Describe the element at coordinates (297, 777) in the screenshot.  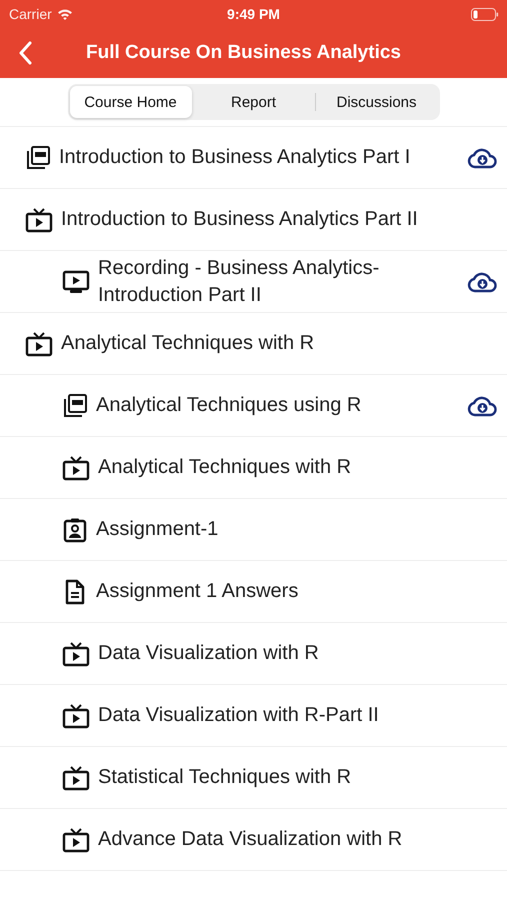
I see `lesson-title: Statistical Techniques with R` at that location.